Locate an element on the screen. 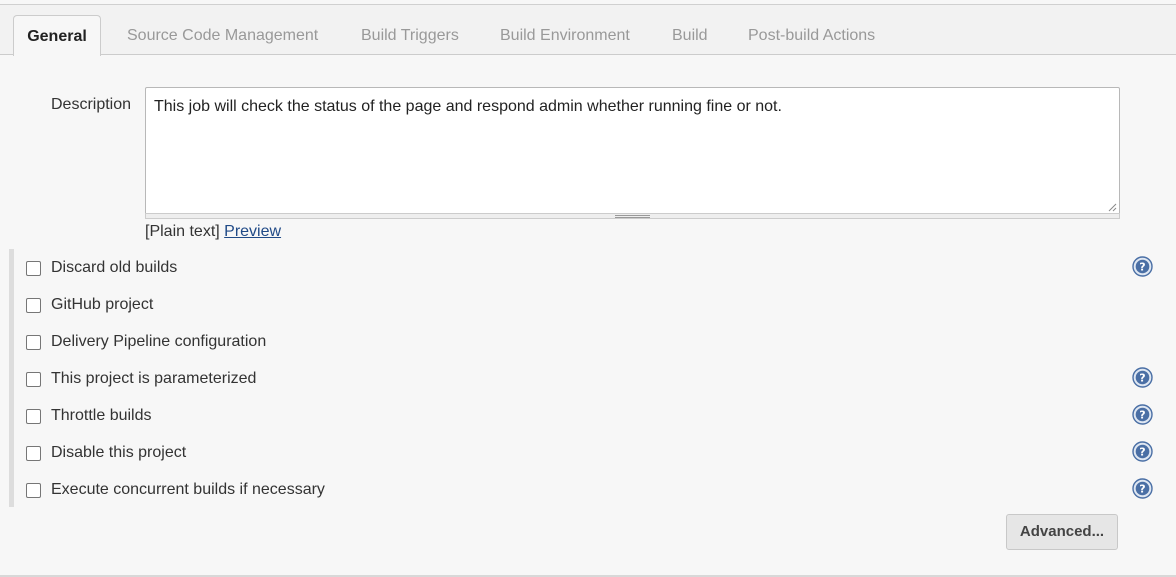 Image resolution: width=1176 pixels, height=577 pixels. markup-type-label: [Plain text] is located at coordinates (182, 231).